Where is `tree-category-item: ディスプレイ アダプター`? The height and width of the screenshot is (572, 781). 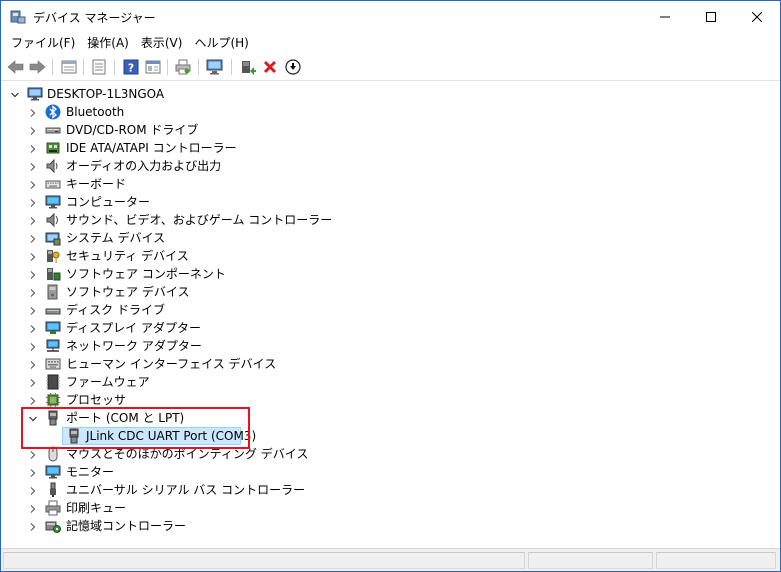
tree-category-item: ディスプレイ アダプター is located at coordinates (390, 328).